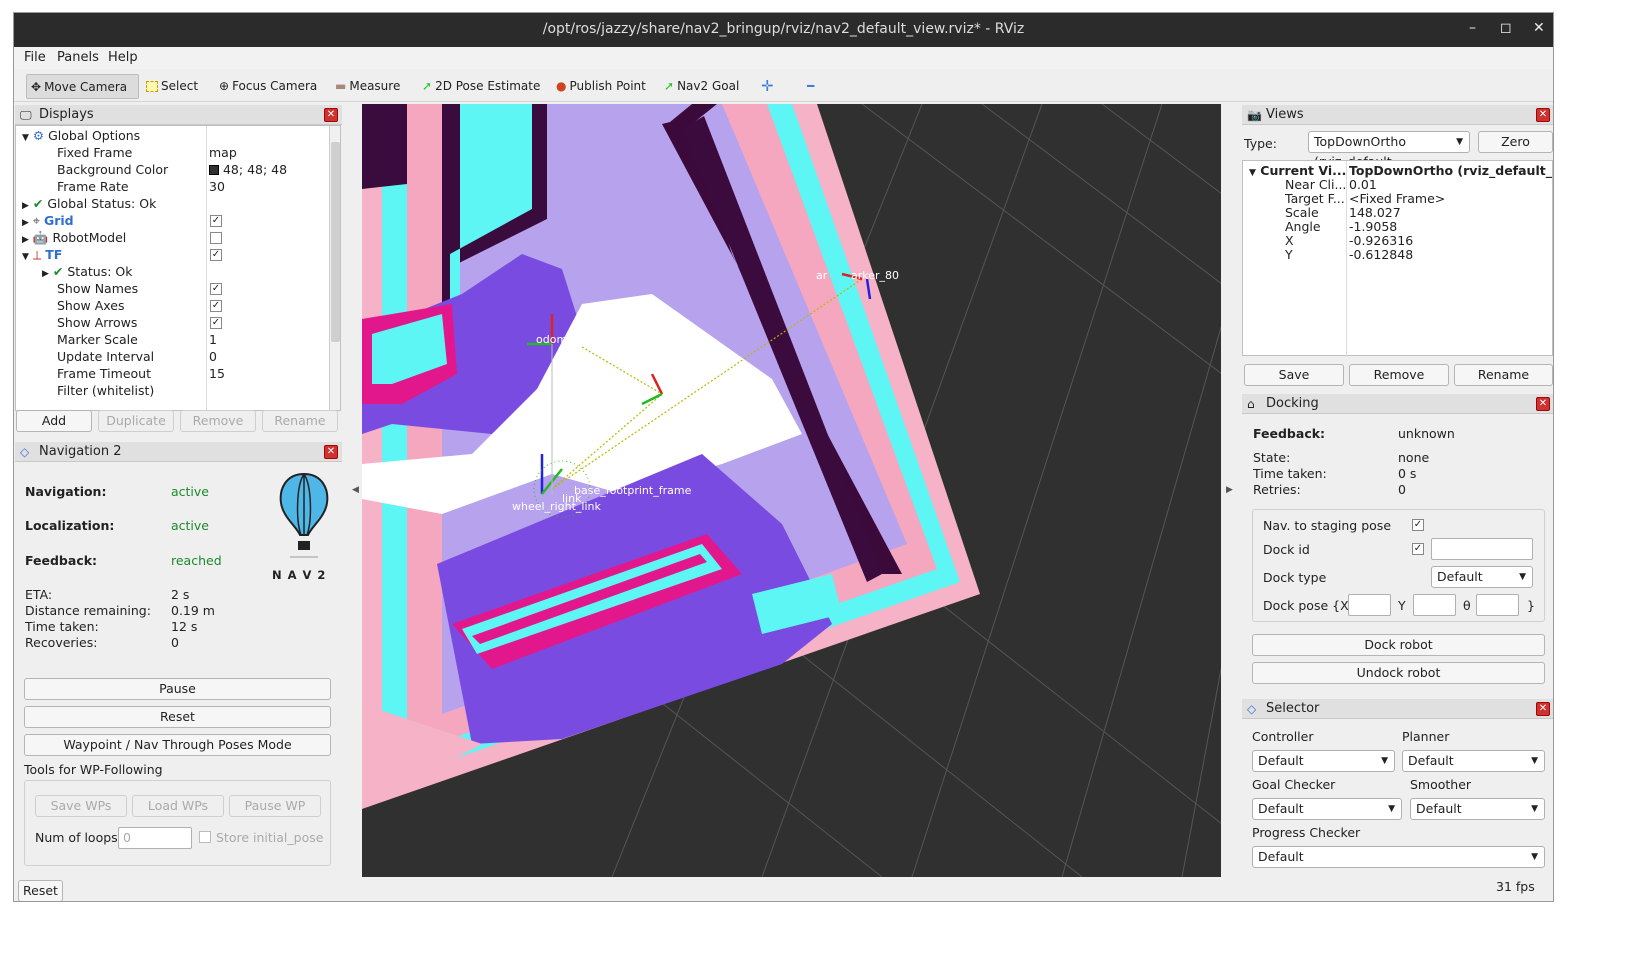  What do you see at coordinates (216, 255) in the screenshot?
I see `tf-checkbox: ✓` at bounding box center [216, 255].